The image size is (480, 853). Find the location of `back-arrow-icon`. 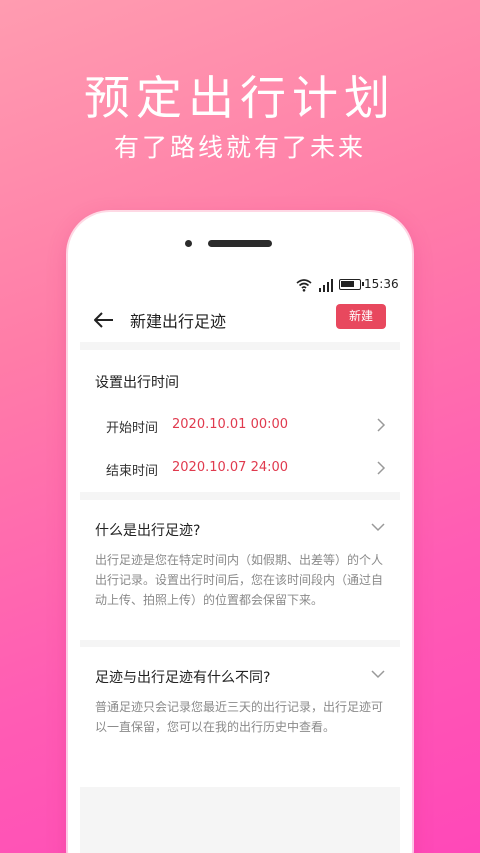

back-arrow-icon is located at coordinates (104, 320).